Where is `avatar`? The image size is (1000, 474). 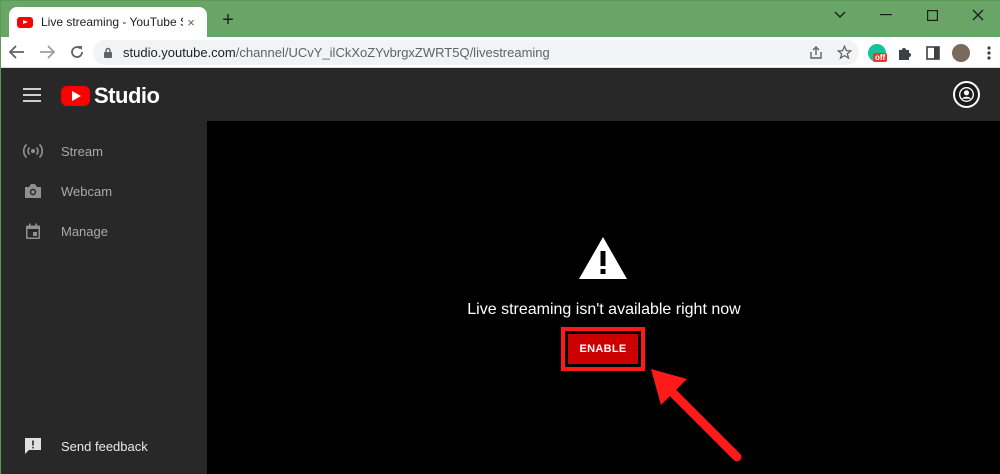 avatar is located at coordinates (961, 52).